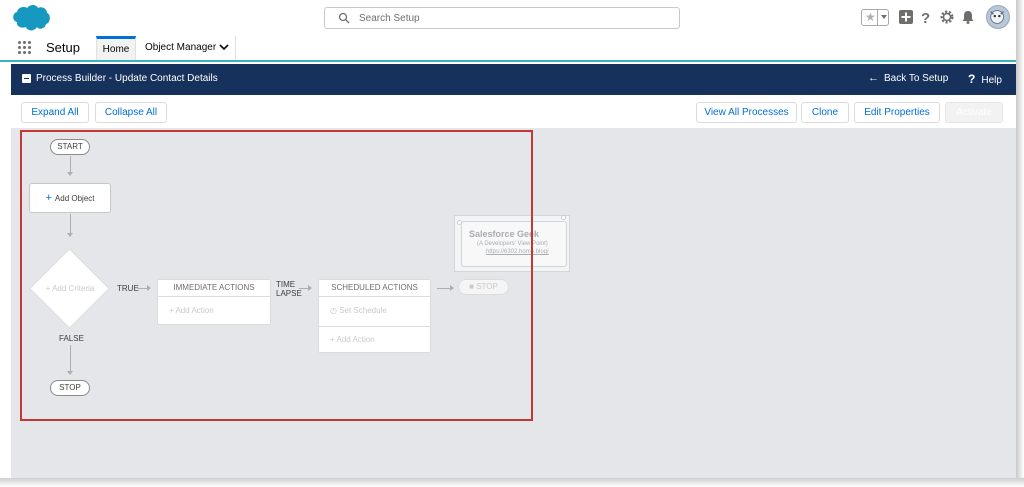 The image size is (1024, 487). What do you see at coordinates (873, 78) in the screenshot?
I see `arrow-left-icon: ←` at bounding box center [873, 78].